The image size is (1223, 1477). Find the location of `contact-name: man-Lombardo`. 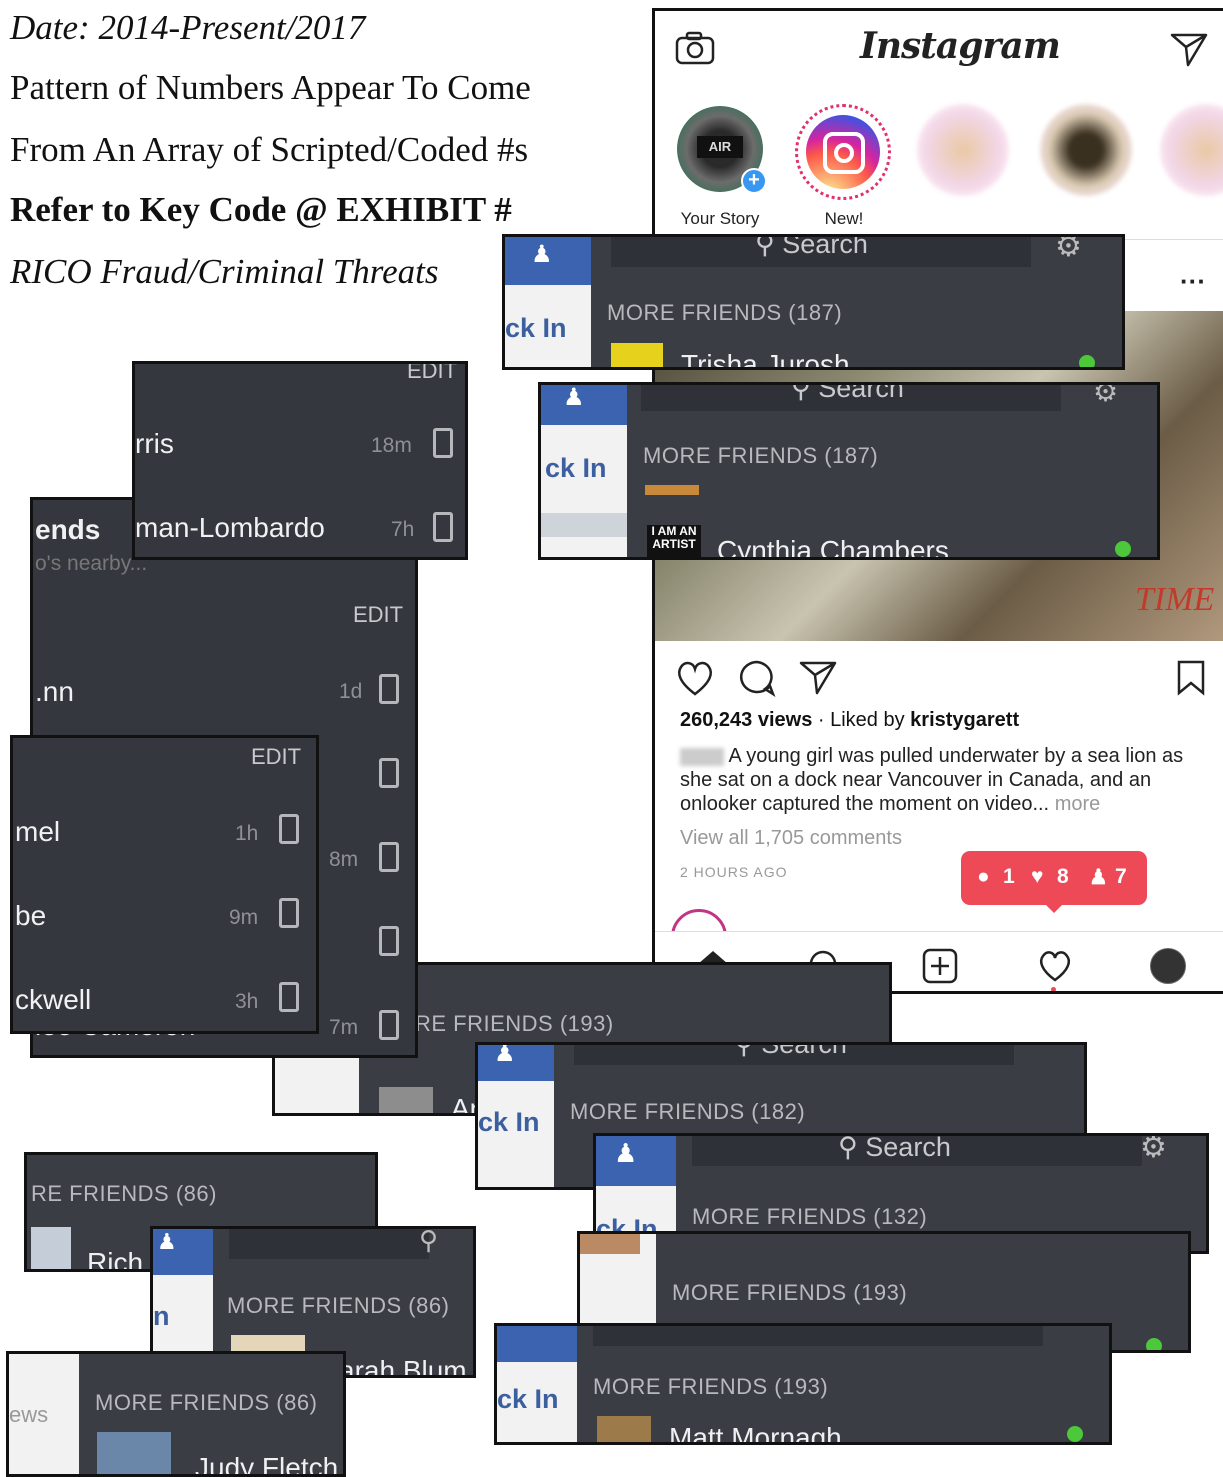

contact-name: man-Lombardo is located at coordinates (230, 528).